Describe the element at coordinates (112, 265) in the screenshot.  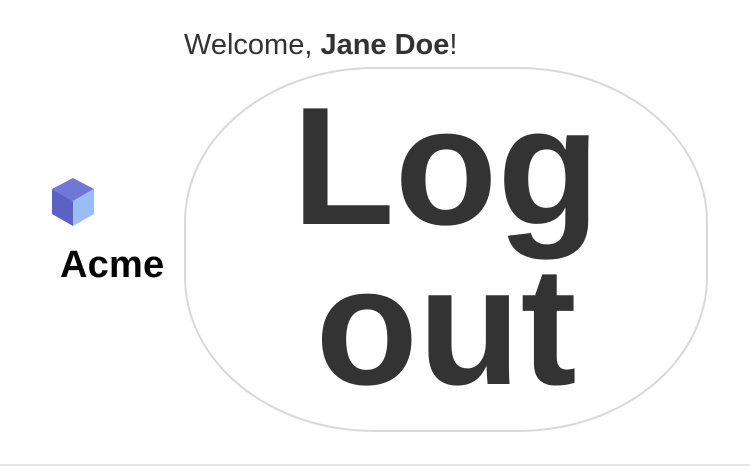
I see `brand-name: Acme` at that location.